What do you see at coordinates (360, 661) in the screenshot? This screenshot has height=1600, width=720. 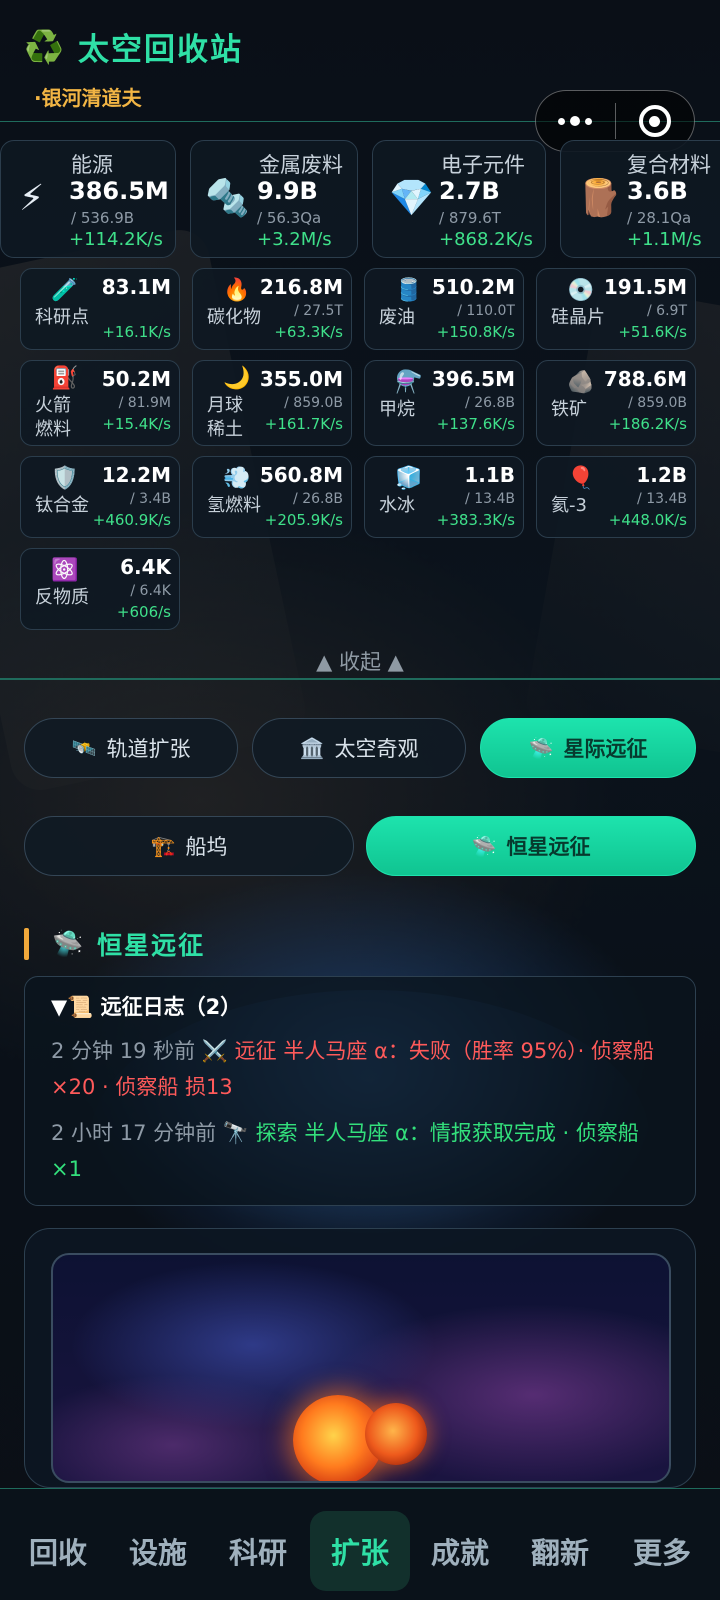 I see `collapse-resources-button: ▲ 收起 ▲` at bounding box center [360, 661].